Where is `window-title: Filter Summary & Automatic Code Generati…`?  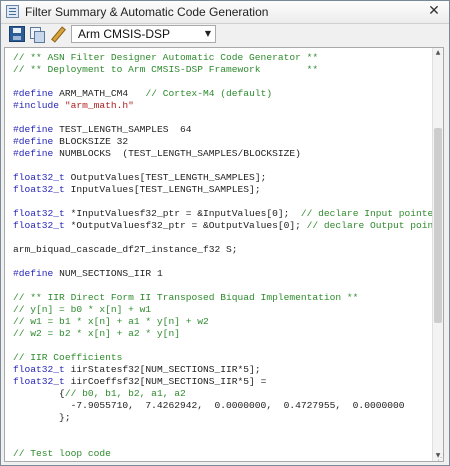
window-title: Filter Summary & Automatic Code Generati… is located at coordinates (147, 12).